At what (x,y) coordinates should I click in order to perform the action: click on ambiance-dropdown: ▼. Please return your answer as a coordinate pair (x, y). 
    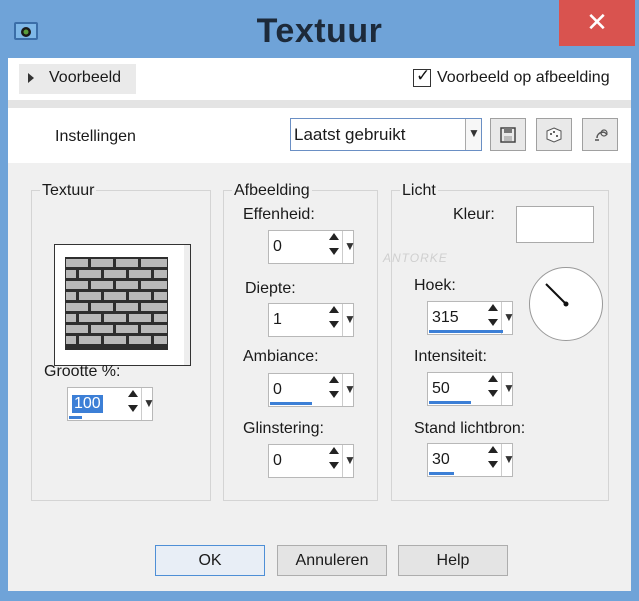
    Looking at the image, I should click on (349, 390).